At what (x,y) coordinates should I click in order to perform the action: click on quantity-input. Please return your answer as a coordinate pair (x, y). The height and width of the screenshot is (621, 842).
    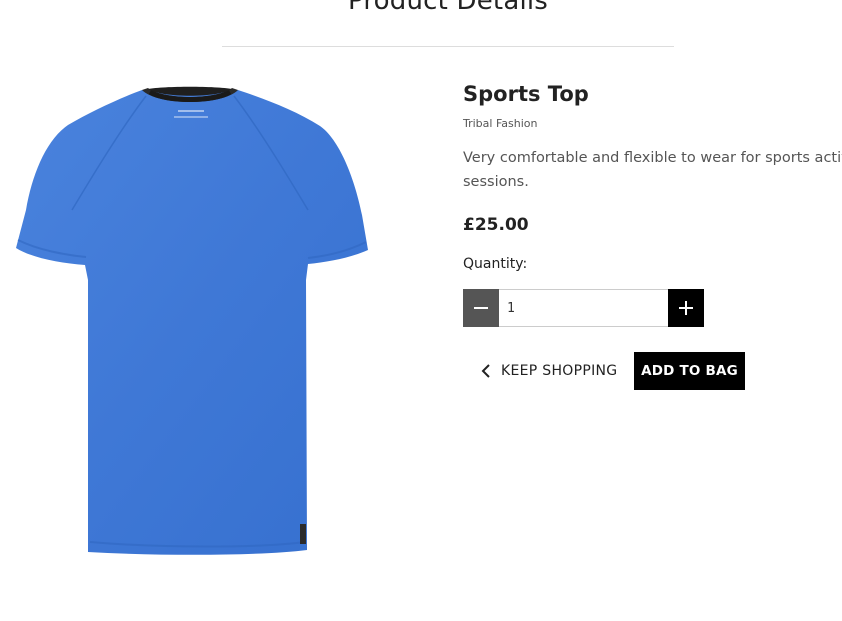
    Looking at the image, I should click on (583, 308).